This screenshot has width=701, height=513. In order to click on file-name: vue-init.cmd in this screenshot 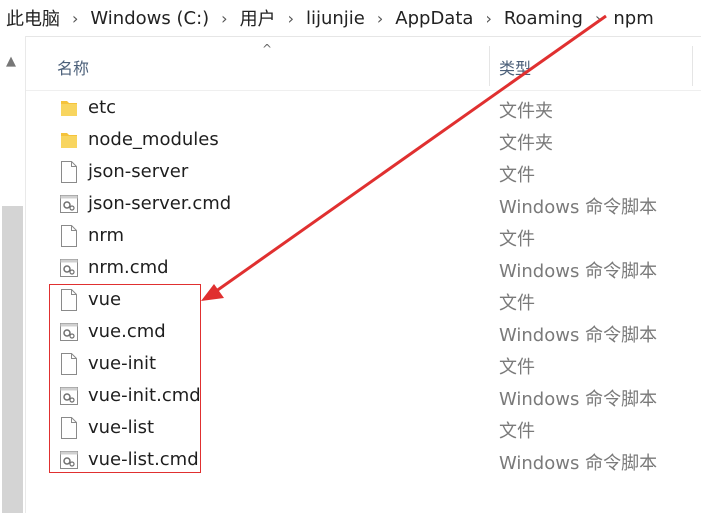, I will do `click(144, 395)`.